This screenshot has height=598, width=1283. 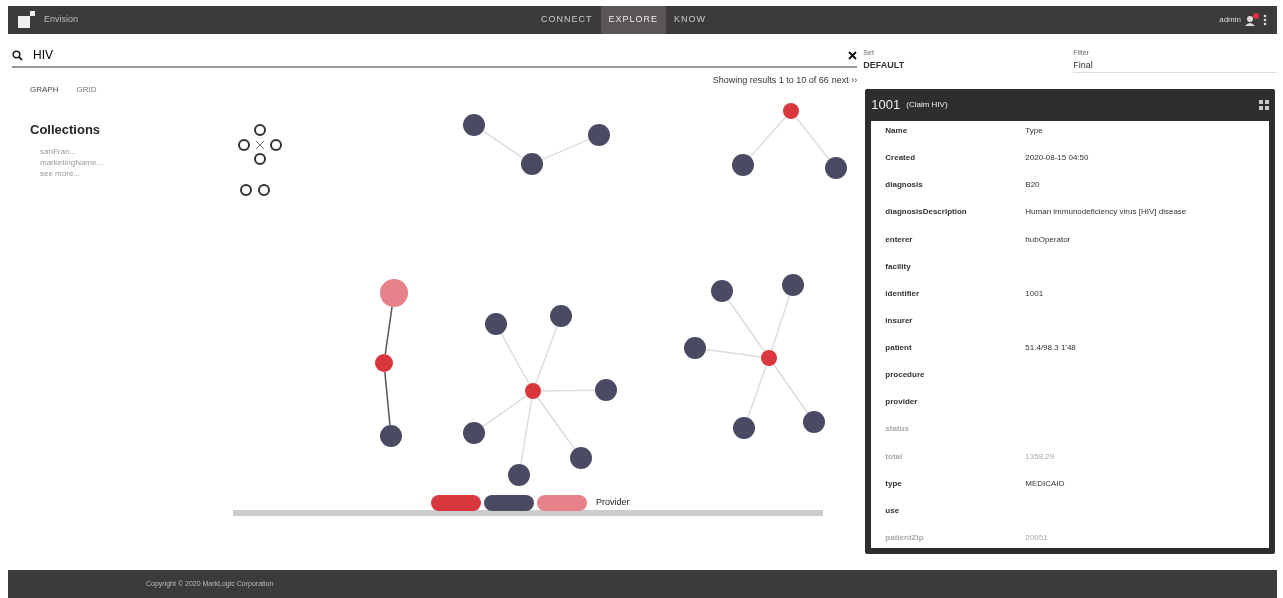 I want to click on property-name: diagnosisDescription, so click(x=926, y=212).